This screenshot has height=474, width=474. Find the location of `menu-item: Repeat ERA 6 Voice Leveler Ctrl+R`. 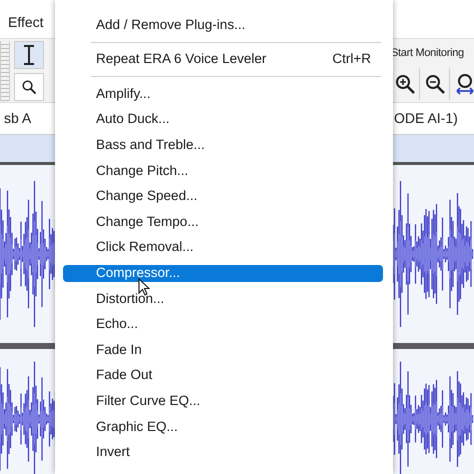

menu-item: Repeat ERA 6 Voice Leveler Ctrl+R is located at coordinates (224, 59).